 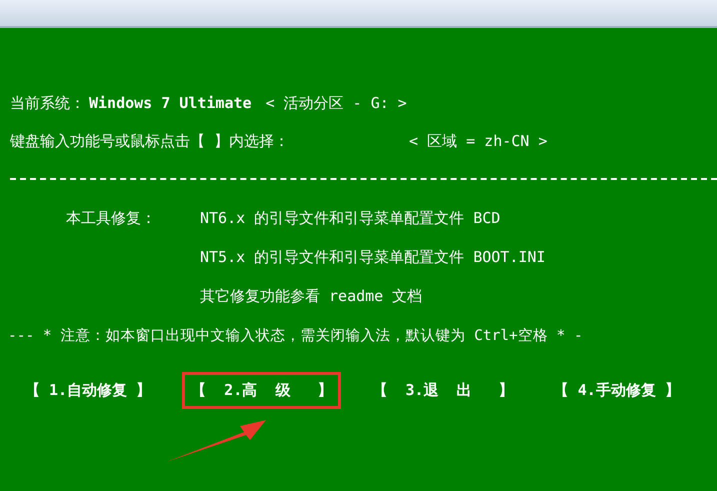 I want to click on status-value: Windows 7 Ultimate, so click(x=170, y=103).